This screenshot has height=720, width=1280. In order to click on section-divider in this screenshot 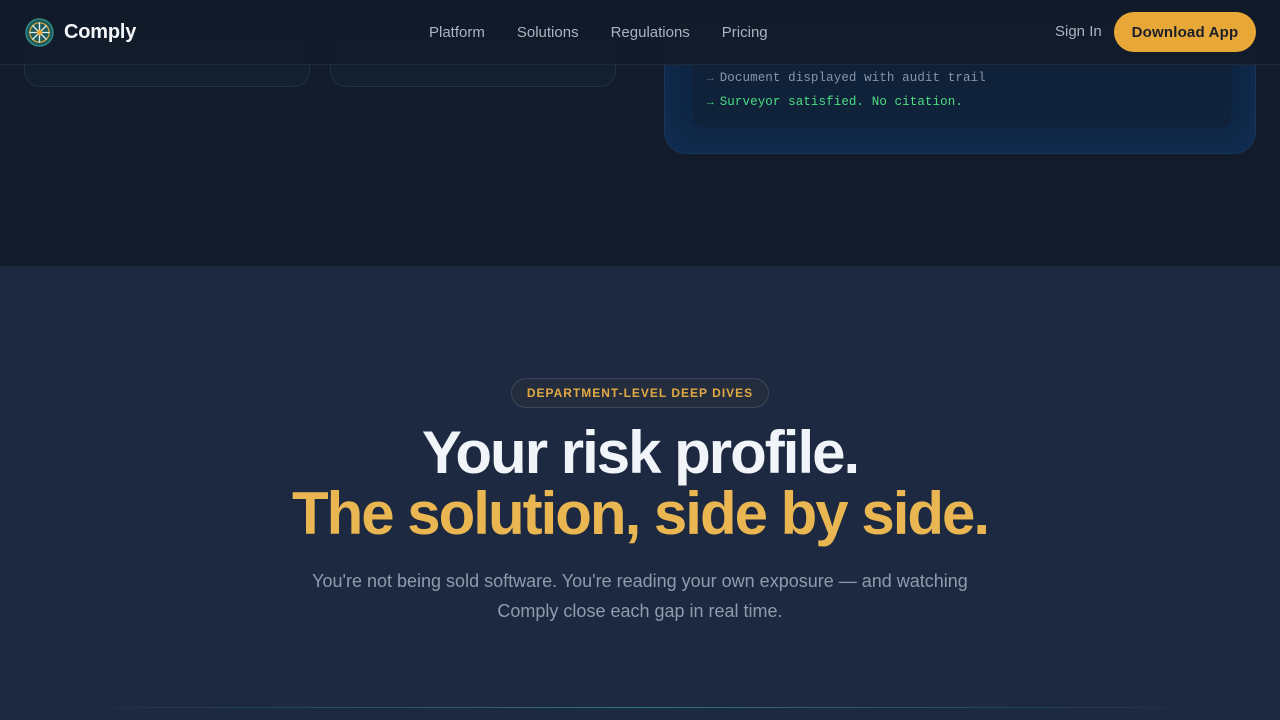, I will do `click(640, 707)`.